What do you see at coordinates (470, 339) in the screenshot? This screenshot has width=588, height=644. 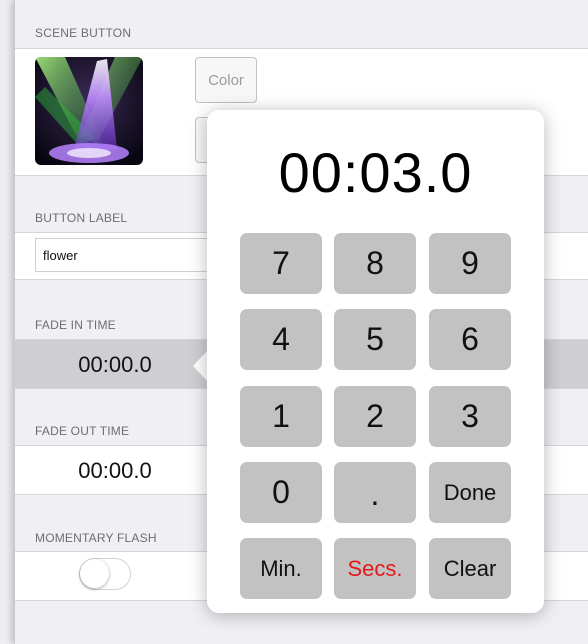 I see `key-6: 6` at bounding box center [470, 339].